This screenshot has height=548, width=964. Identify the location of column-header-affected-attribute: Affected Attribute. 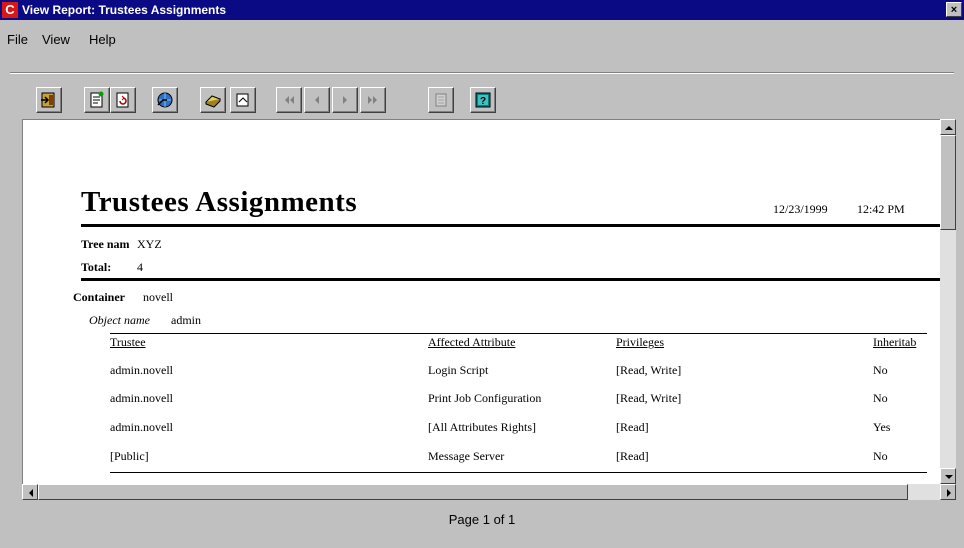
(472, 342).